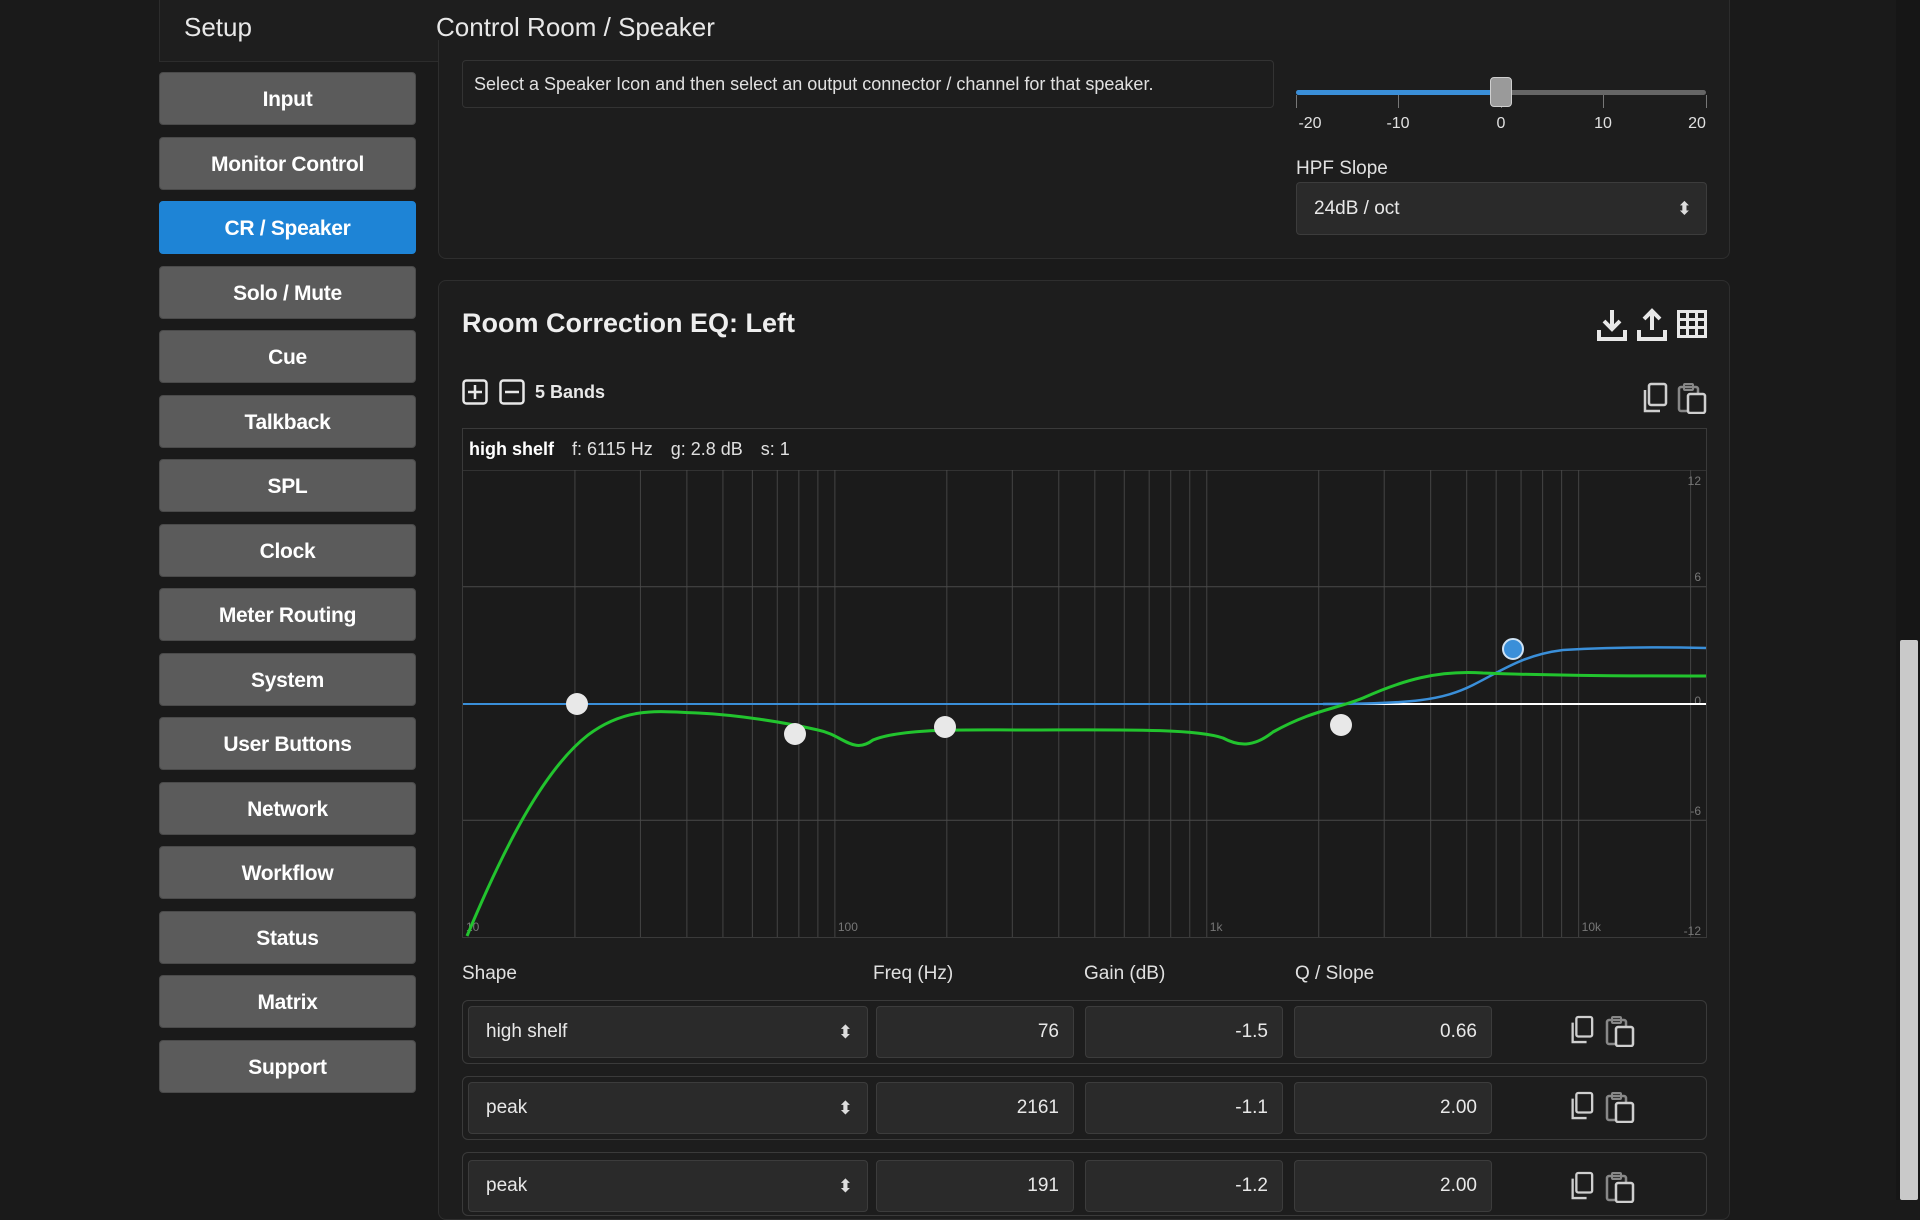 Image resolution: width=1920 pixels, height=1220 pixels. I want to click on download-icon, so click(1612, 325).